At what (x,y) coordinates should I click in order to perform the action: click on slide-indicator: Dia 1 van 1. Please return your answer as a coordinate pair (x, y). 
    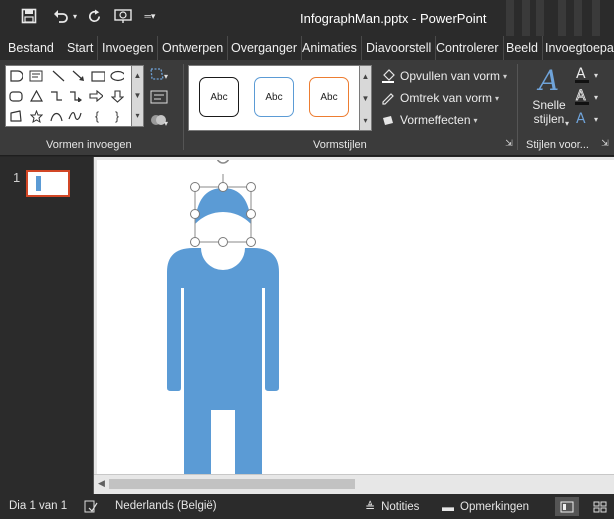
    Looking at the image, I should click on (38, 506).